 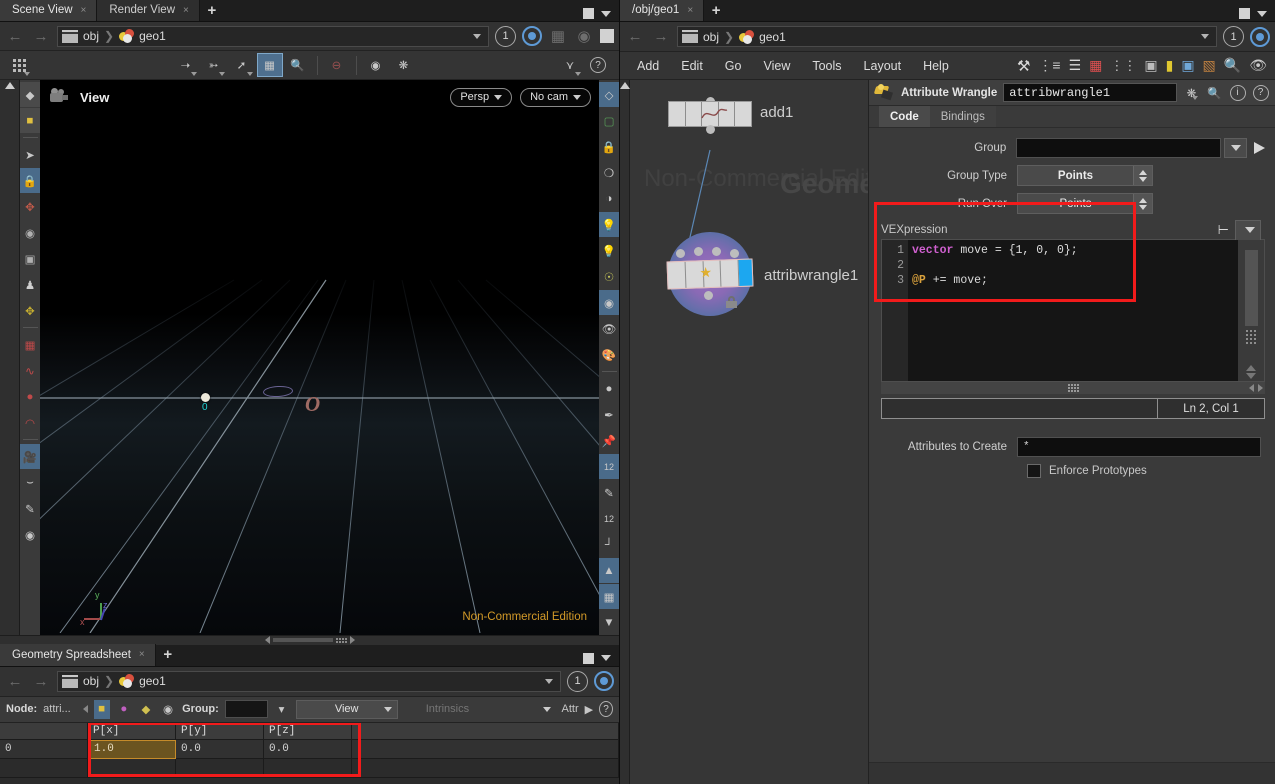 What do you see at coordinates (1232, 65) in the screenshot?
I see `search-icon: 🔍` at bounding box center [1232, 65].